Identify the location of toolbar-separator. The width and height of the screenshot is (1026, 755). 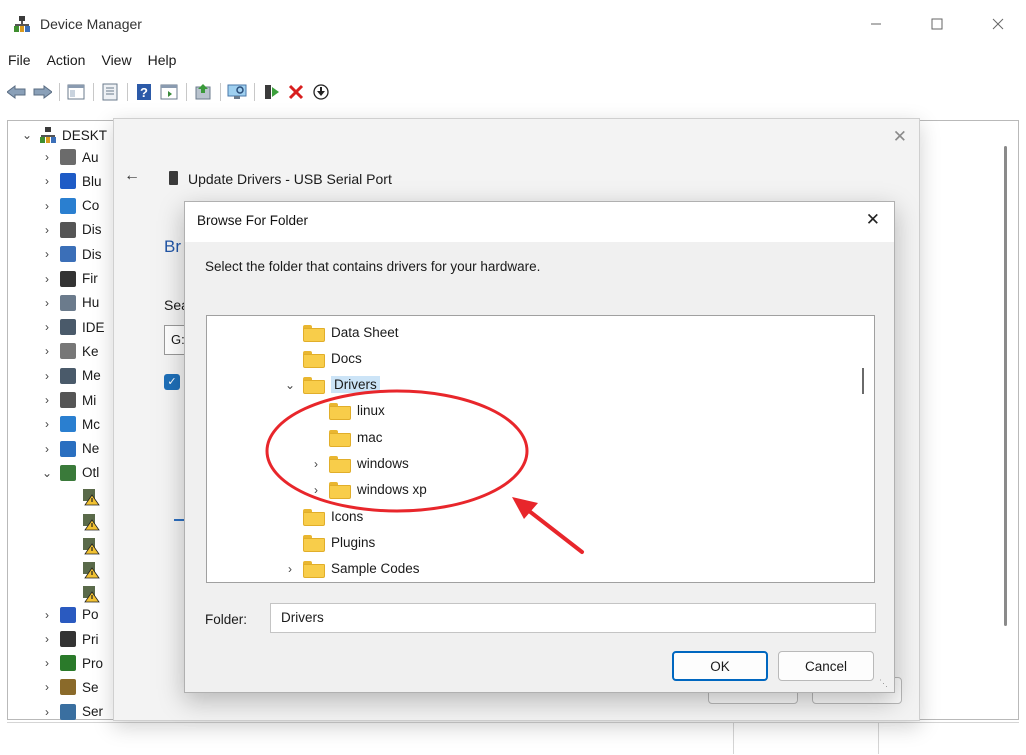
(186, 92).